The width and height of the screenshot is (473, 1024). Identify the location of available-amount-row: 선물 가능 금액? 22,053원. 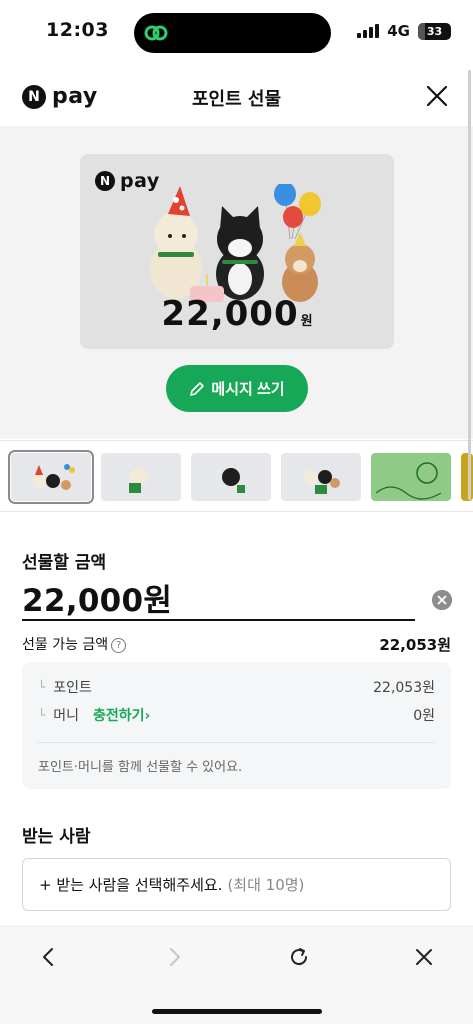
(236, 644).